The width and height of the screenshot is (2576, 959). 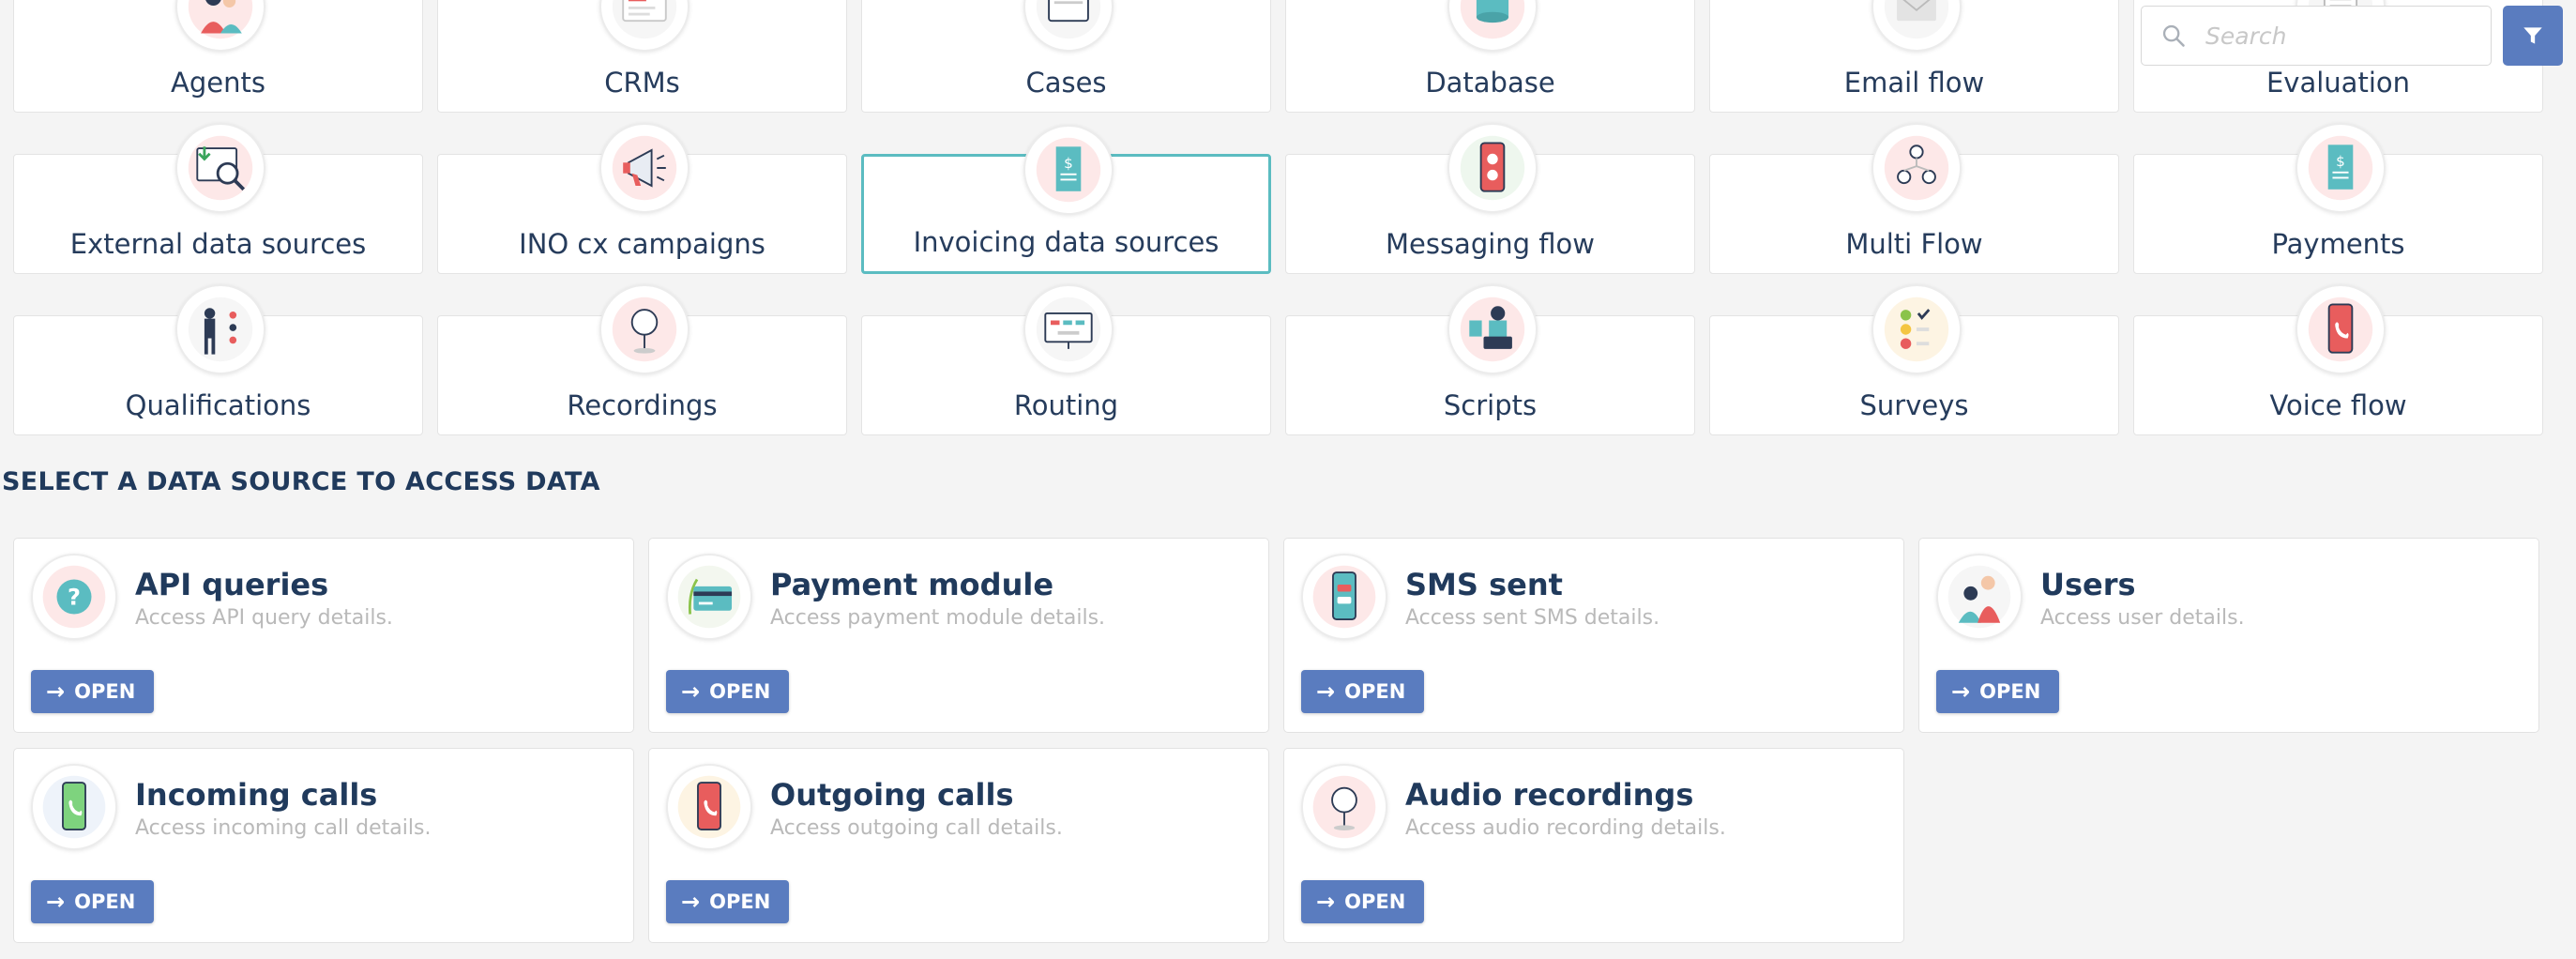 I want to click on filter-icon, so click(x=2532, y=35).